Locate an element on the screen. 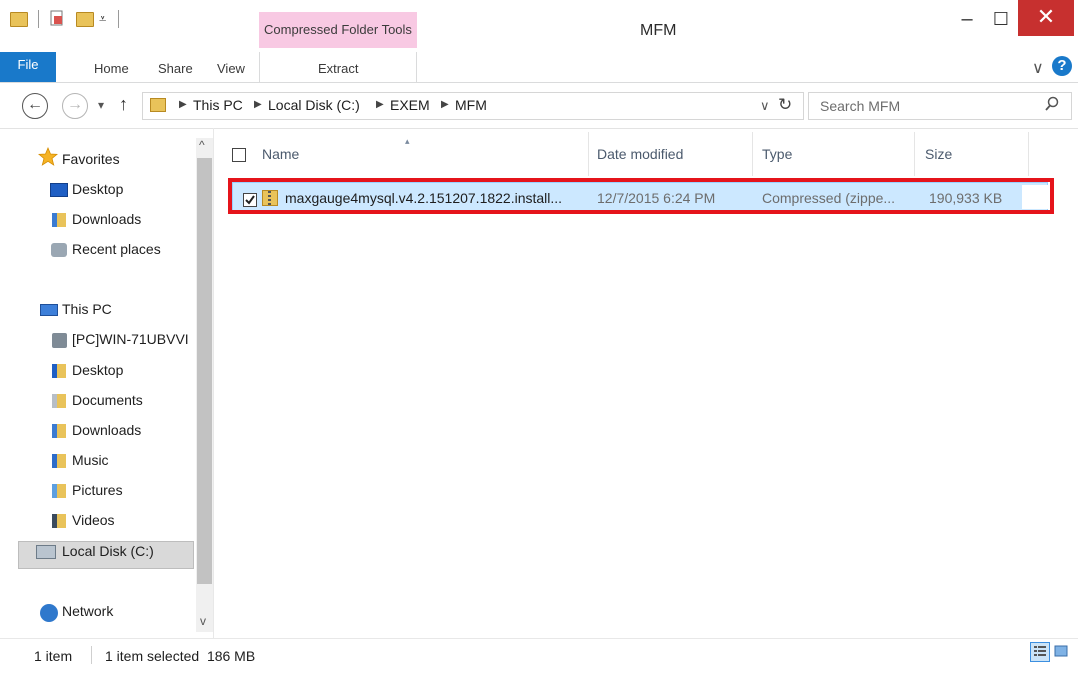  tab-home: Home is located at coordinates (111, 68).